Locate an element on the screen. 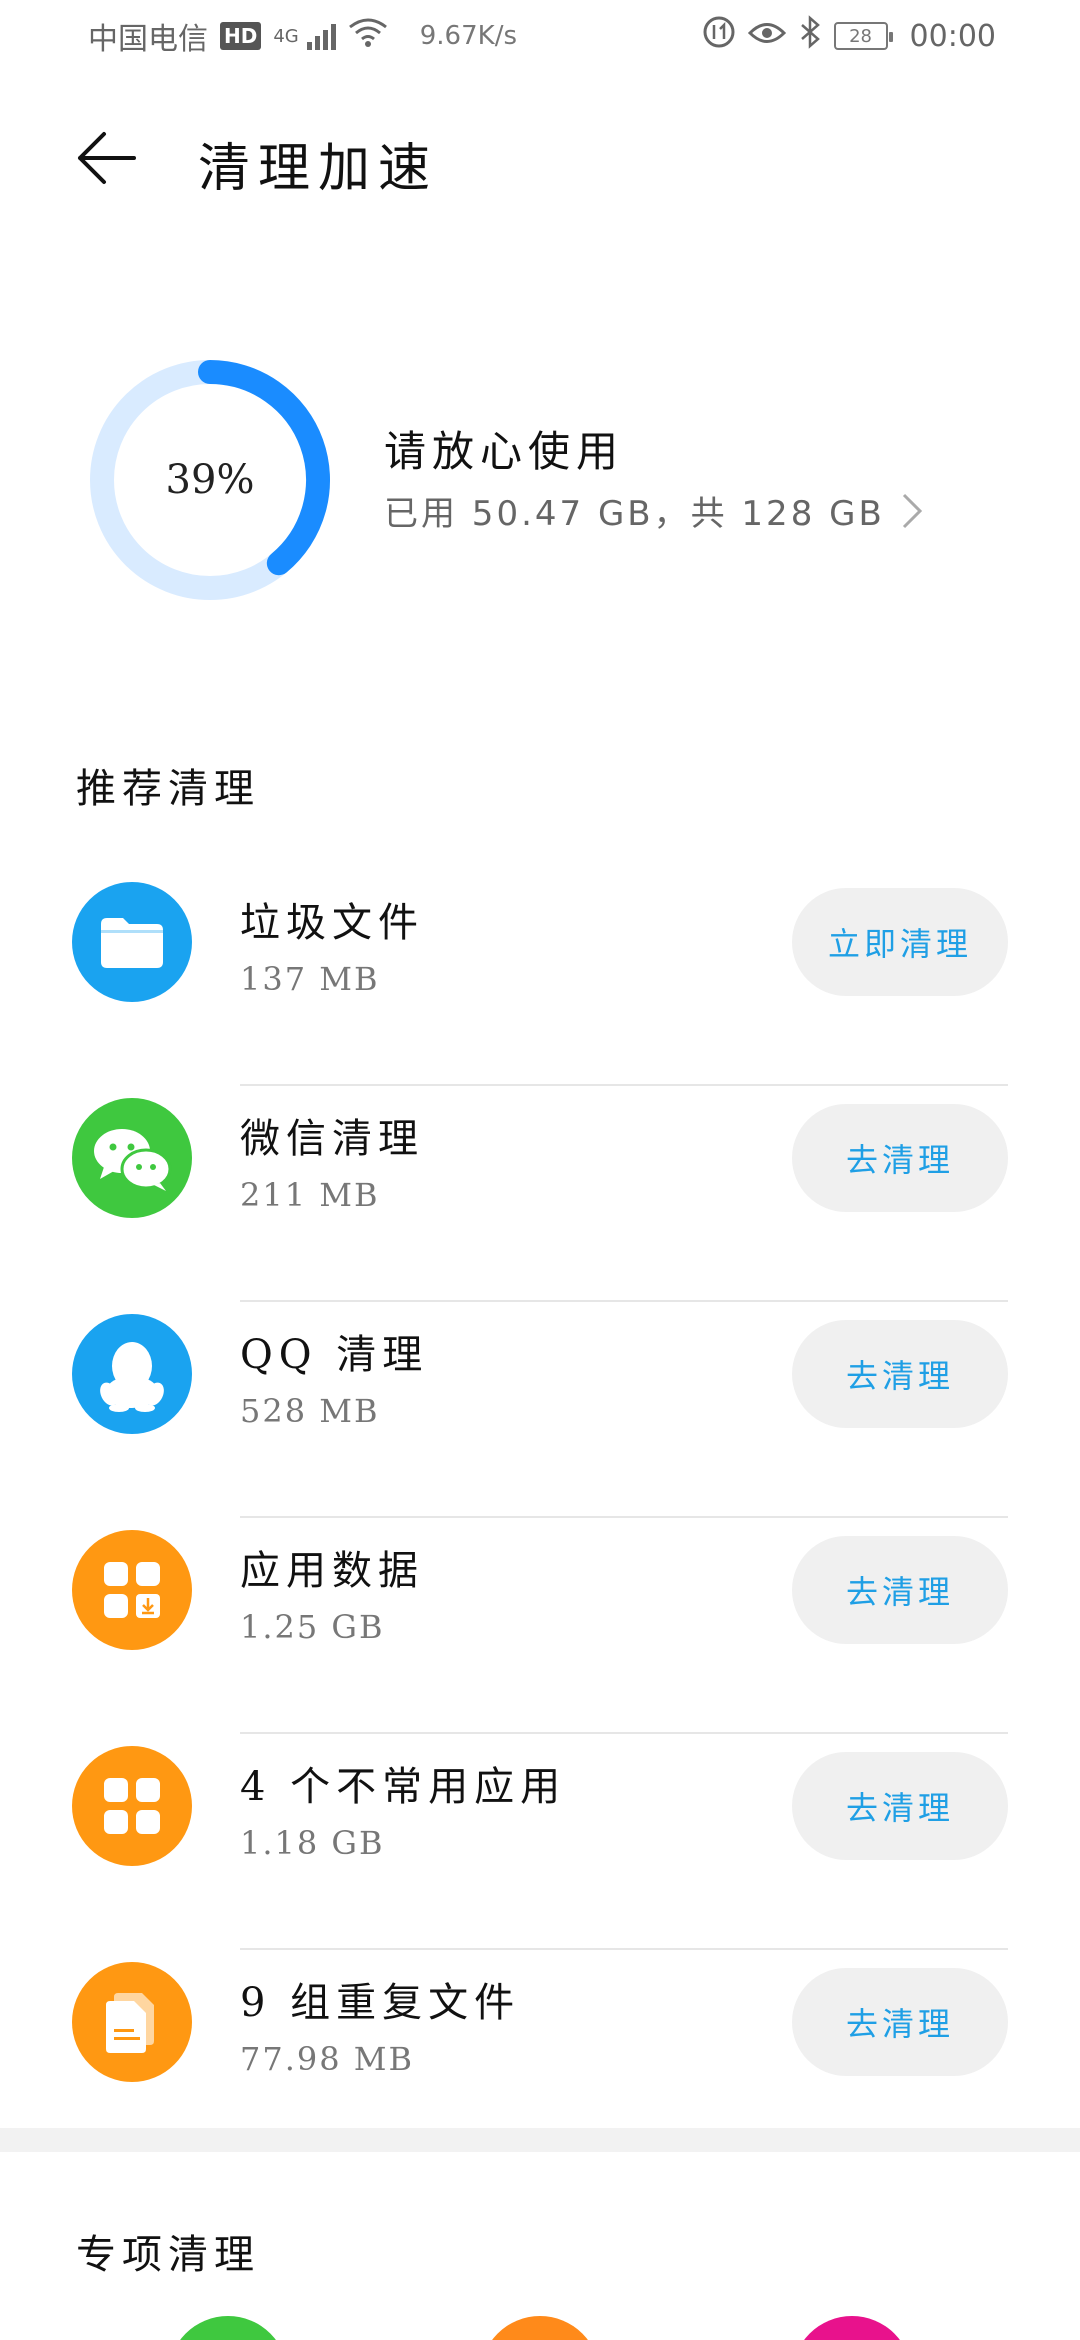 Image resolution: width=1080 pixels, height=2340 pixels. special-item-icon-orange is located at coordinates (540, 2328).